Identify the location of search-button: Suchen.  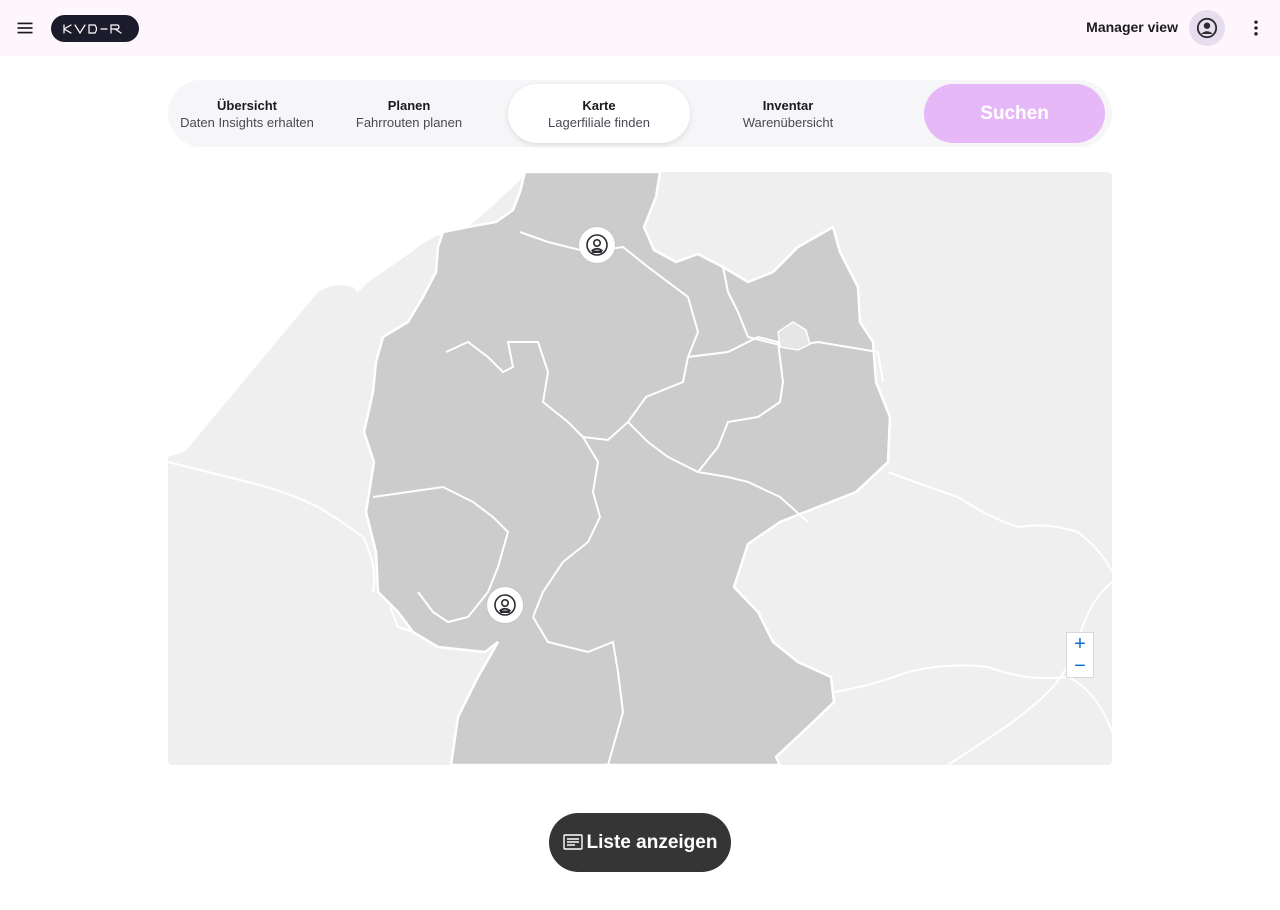
(1014, 113).